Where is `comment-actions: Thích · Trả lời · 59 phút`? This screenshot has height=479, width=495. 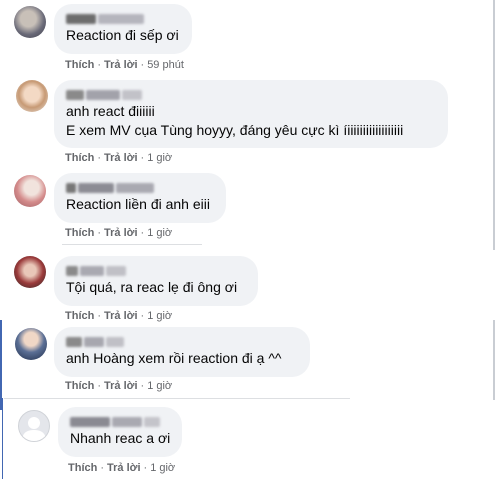 comment-actions: Thích · Trả lời · 59 phút is located at coordinates (124, 65).